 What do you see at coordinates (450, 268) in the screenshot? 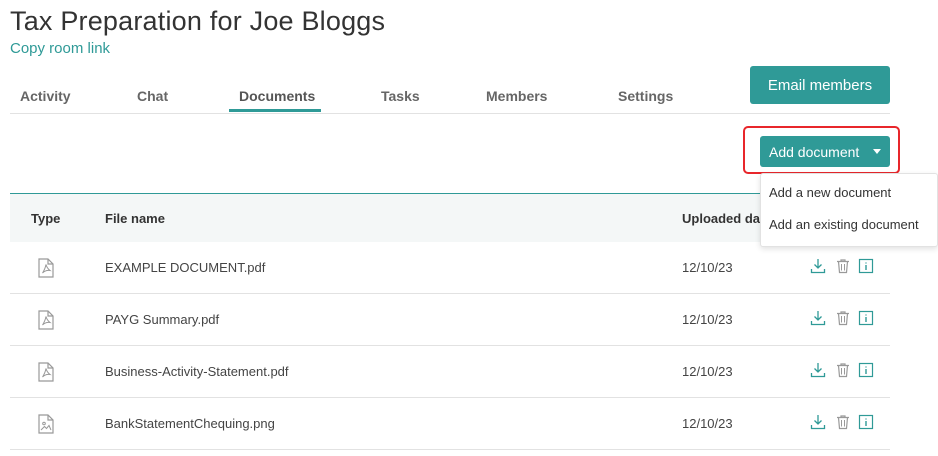
I see `table-row: EXAMPLE DOCUMENT.pdf 12/10/23` at bounding box center [450, 268].